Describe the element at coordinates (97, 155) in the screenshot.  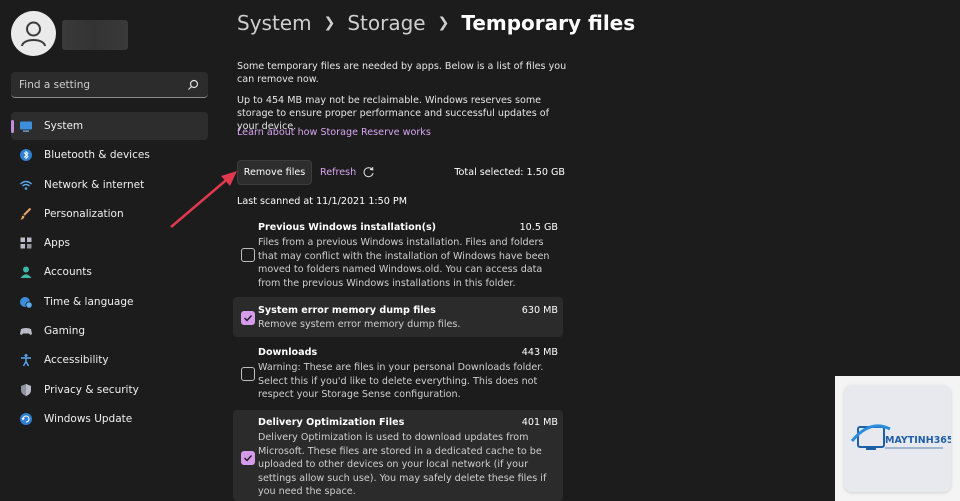
I see `sidebar-item-label: Bluetooth & devices` at that location.